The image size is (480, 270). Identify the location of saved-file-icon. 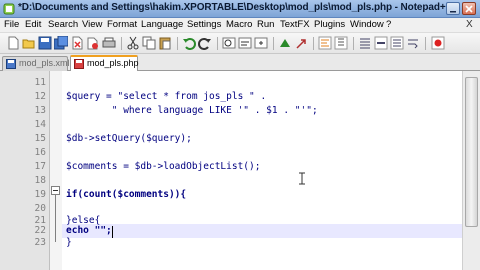
(11, 64).